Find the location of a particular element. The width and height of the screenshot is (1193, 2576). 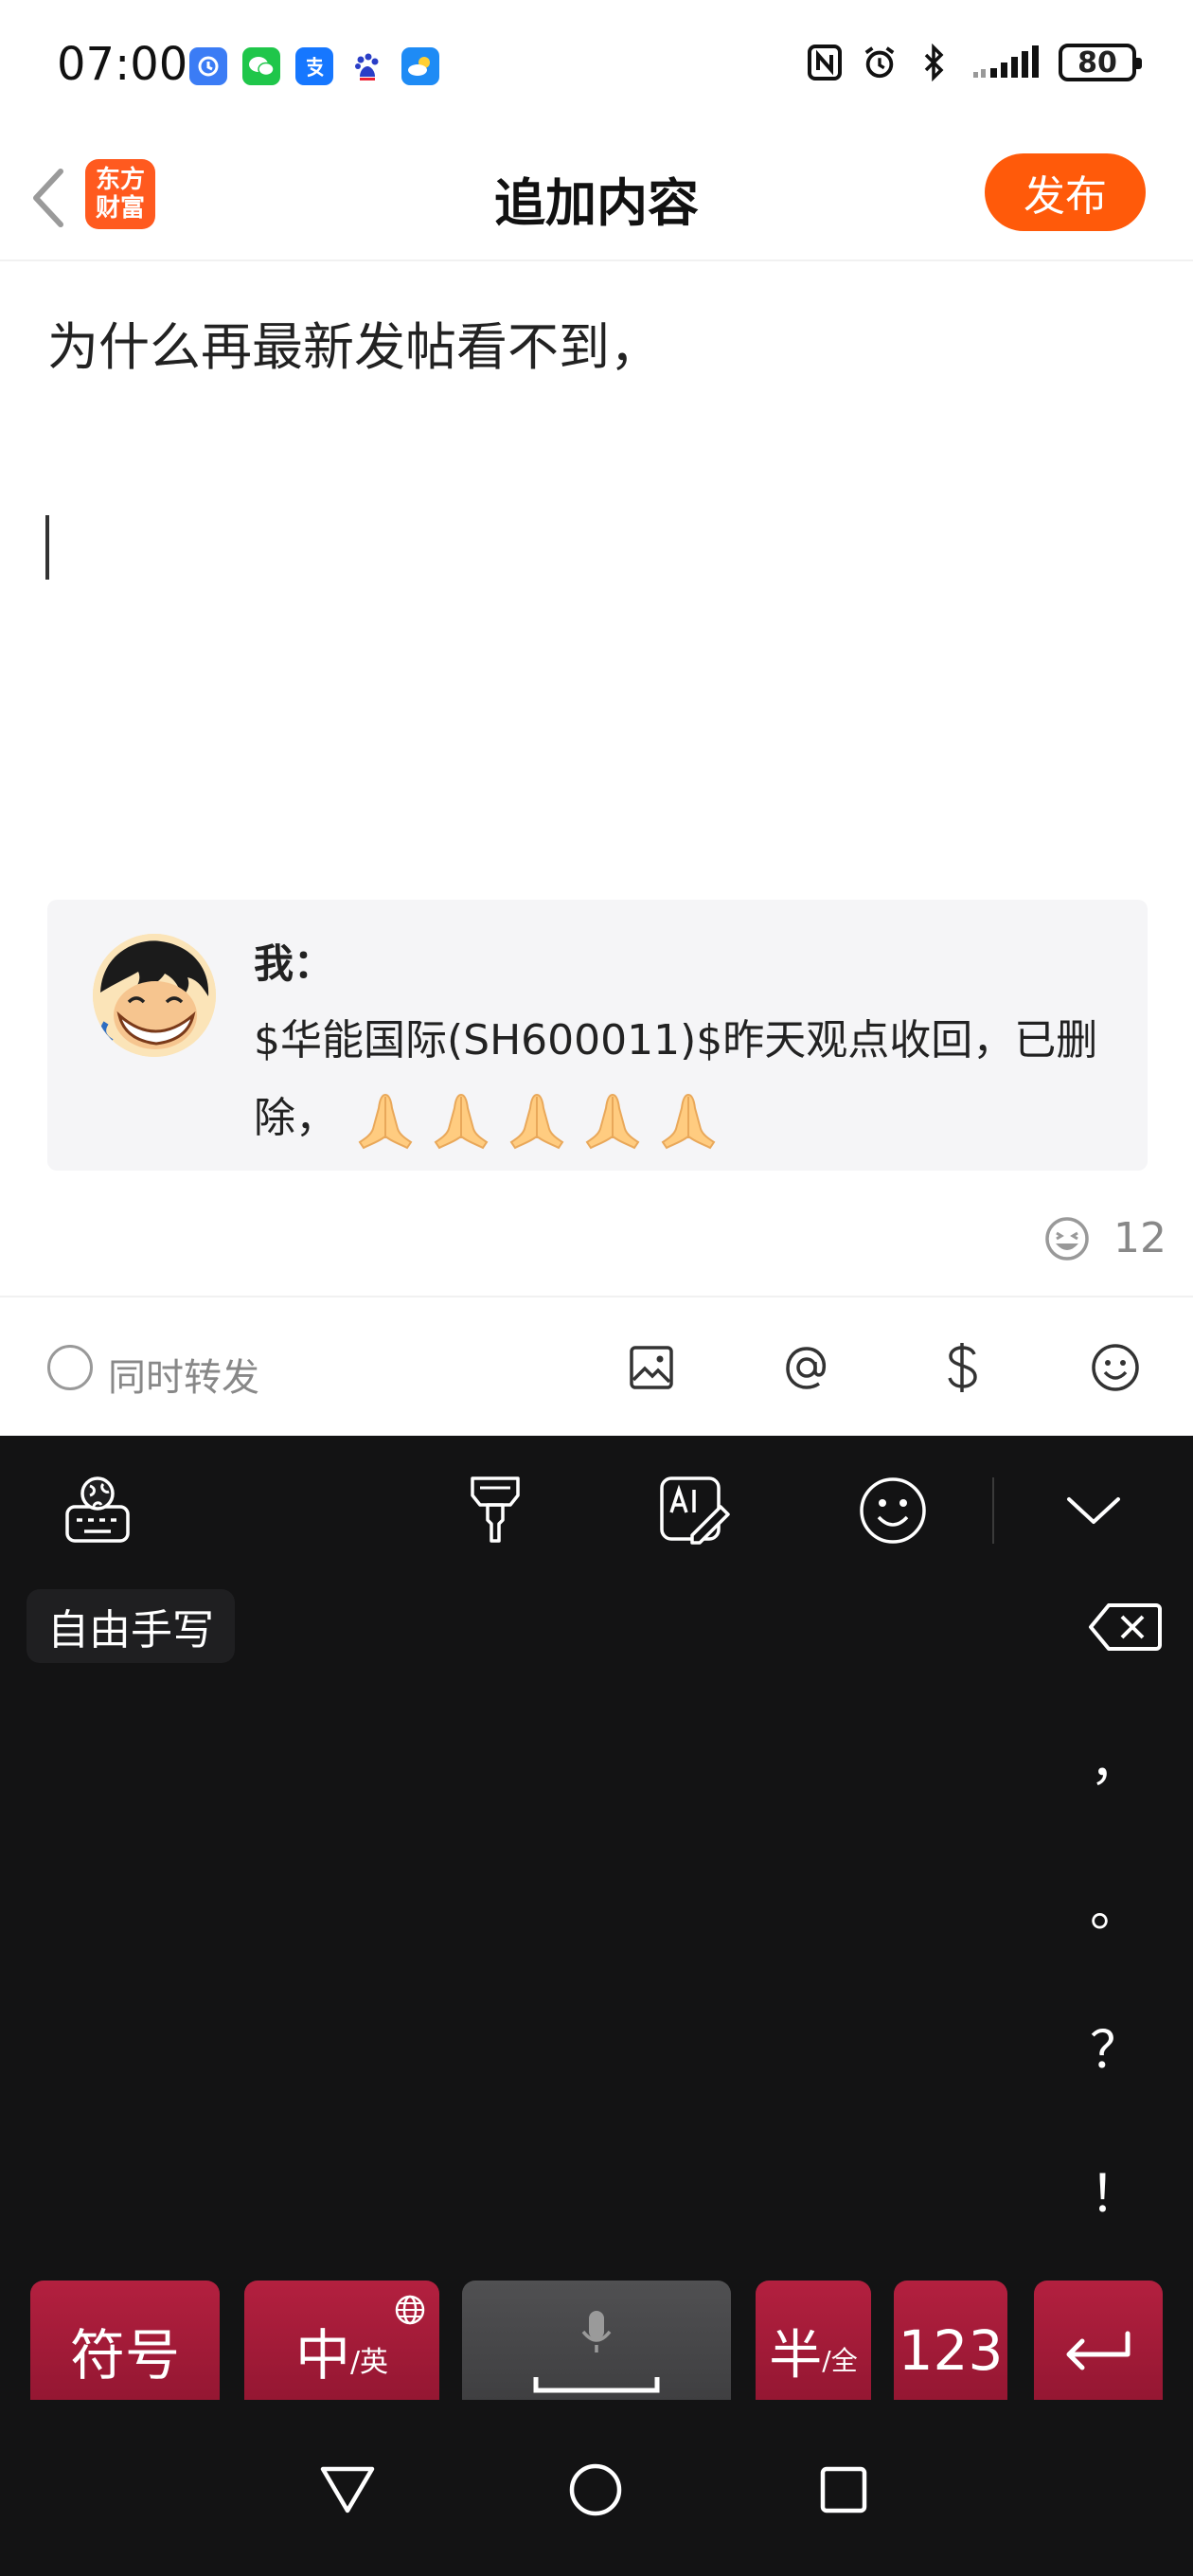

toolbar-divider is located at coordinates (993, 1510).